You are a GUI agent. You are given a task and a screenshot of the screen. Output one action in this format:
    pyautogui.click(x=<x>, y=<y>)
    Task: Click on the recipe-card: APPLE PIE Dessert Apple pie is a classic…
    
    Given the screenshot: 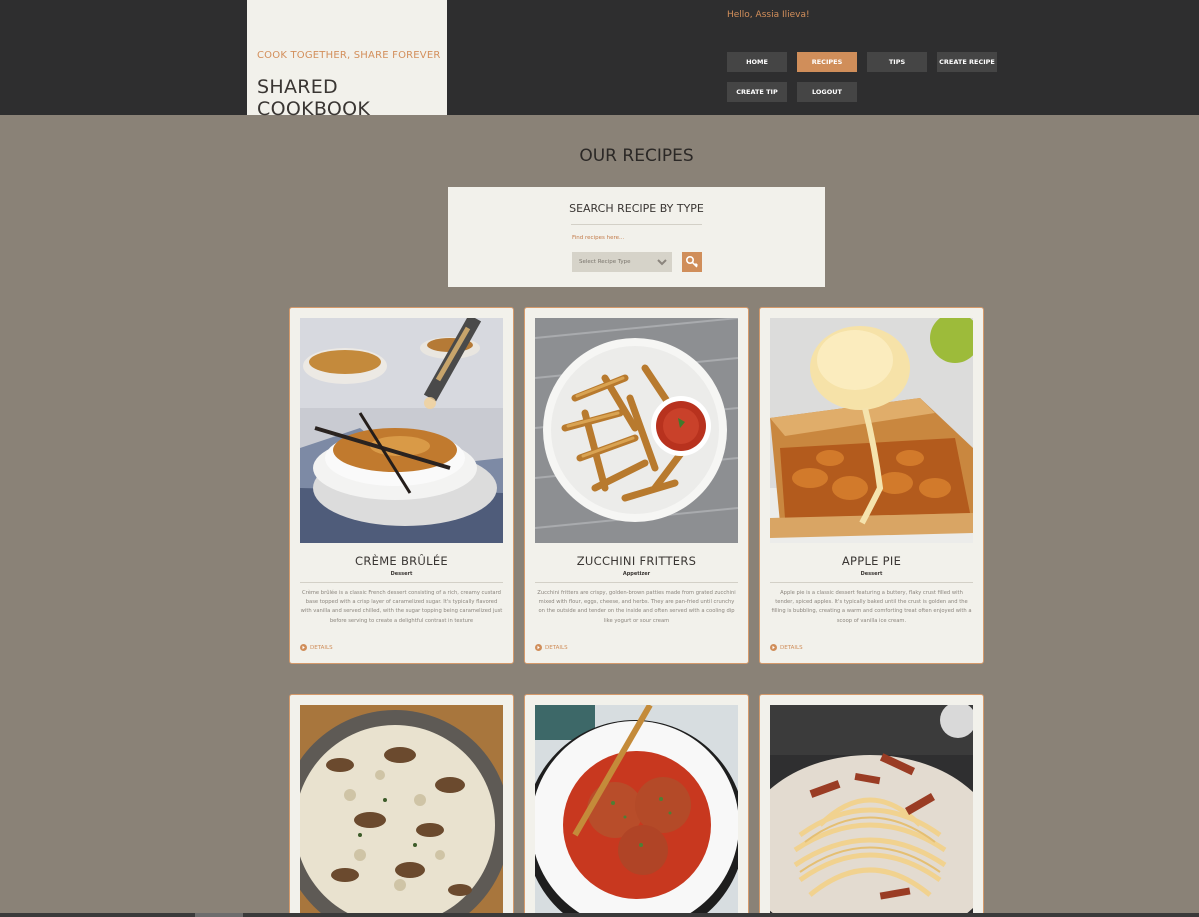 What is the action you would take?
    pyautogui.click(x=871, y=485)
    